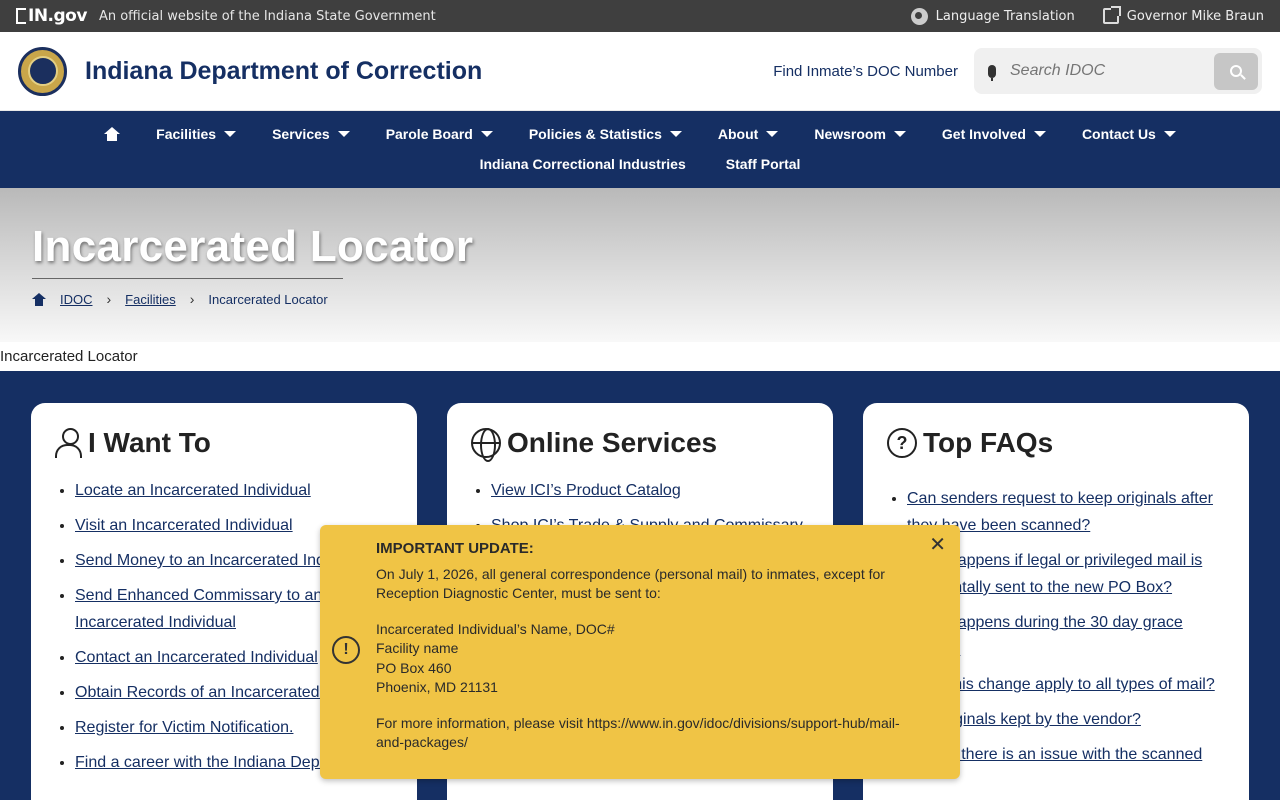 The width and height of the screenshot is (1280, 800). What do you see at coordinates (937, 545) in the screenshot?
I see `close-icon: ✕` at bounding box center [937, 545].